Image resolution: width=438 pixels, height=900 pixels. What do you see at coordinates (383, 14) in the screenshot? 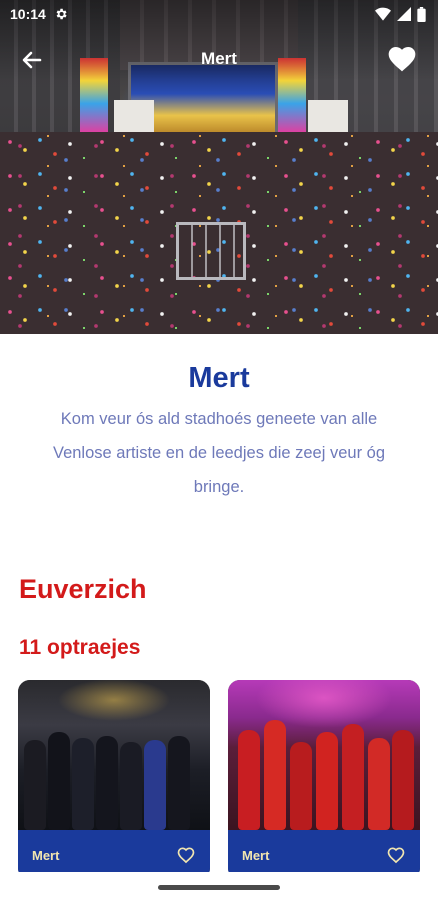
I see `wifi-icon` at bounding box center [383, 14].